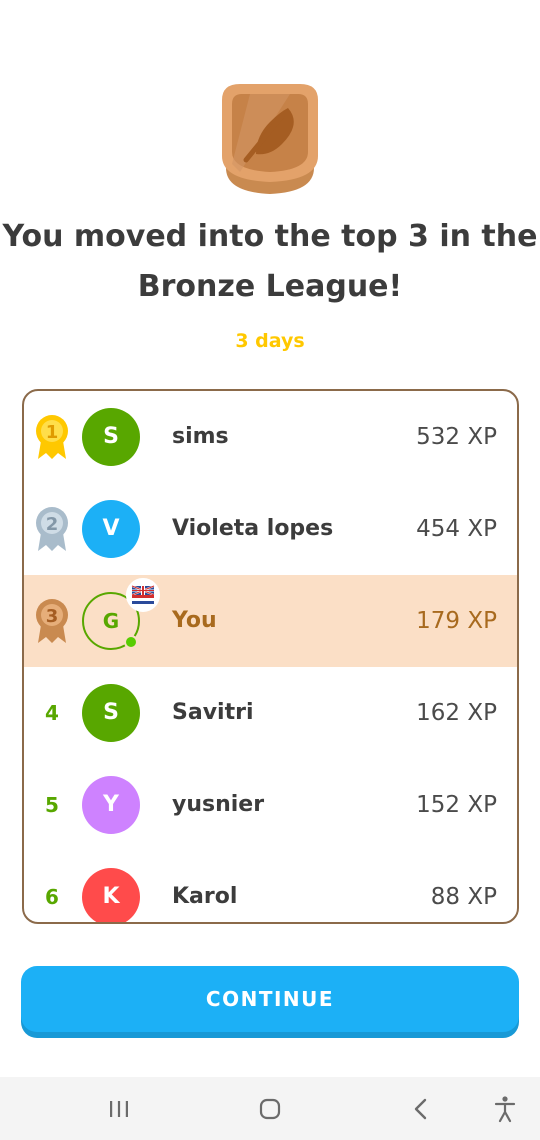  What do you see at coordinates (111, 805) in the screenshot?
I see `avatar: Y` at bounding box center [111, 805].